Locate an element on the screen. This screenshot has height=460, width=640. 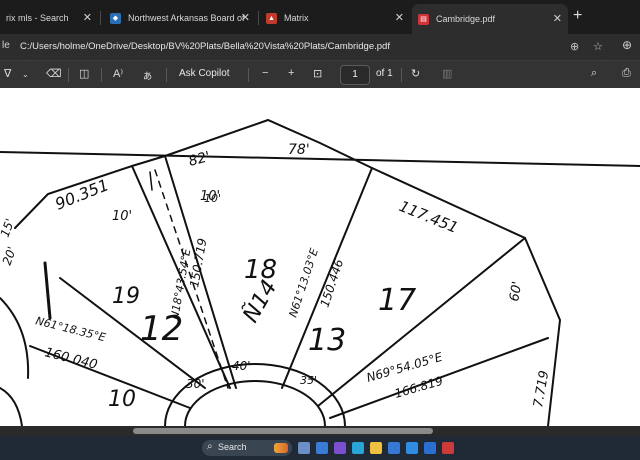
widgets-icon is located at coordinates (322, 448).